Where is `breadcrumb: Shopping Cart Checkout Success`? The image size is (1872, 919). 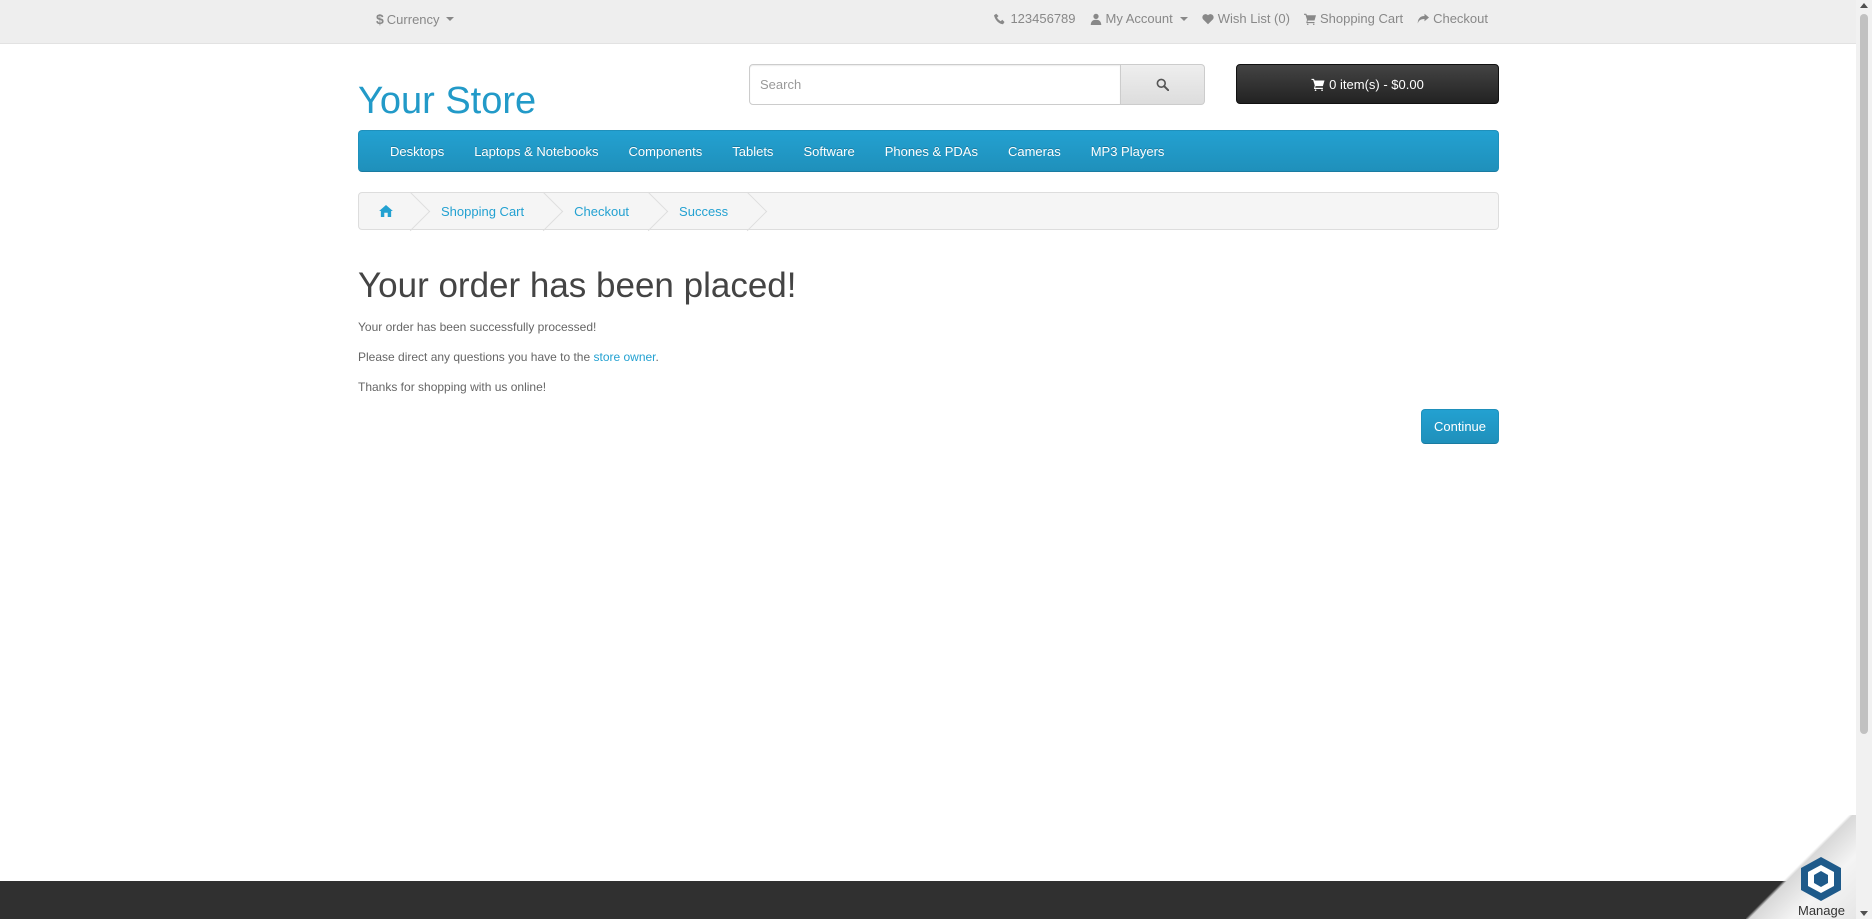
breadcrumb: Shopping Cart Checkout Success is located at coordinates (928, 211).